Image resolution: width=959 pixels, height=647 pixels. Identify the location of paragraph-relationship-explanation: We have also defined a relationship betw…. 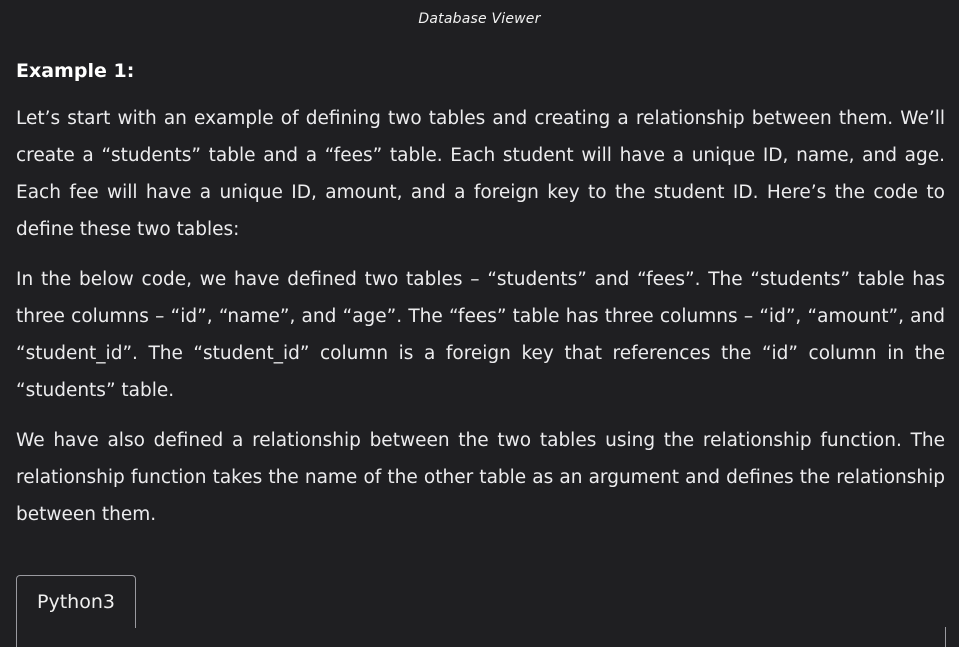
(480, 477).